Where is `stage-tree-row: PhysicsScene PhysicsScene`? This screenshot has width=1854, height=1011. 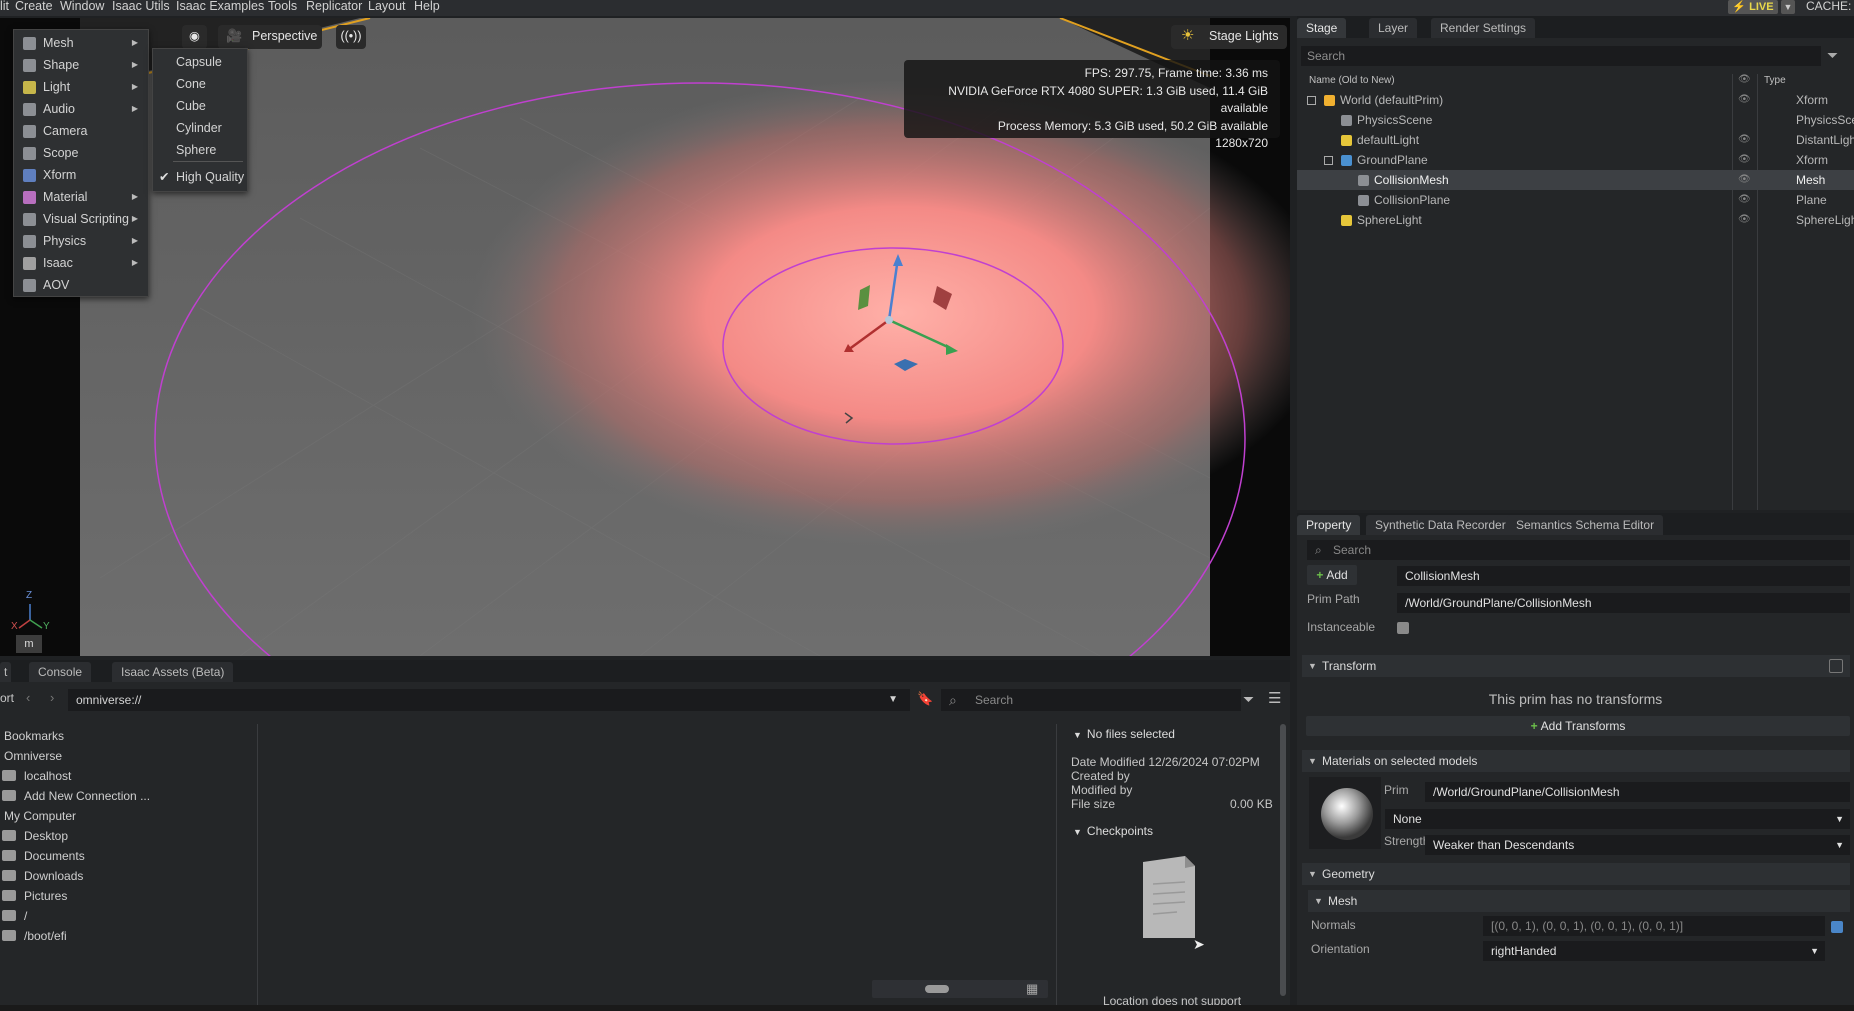 stage-tree-row: PhysicsScene PhysicsScene is located at coordinates (1575, 120).